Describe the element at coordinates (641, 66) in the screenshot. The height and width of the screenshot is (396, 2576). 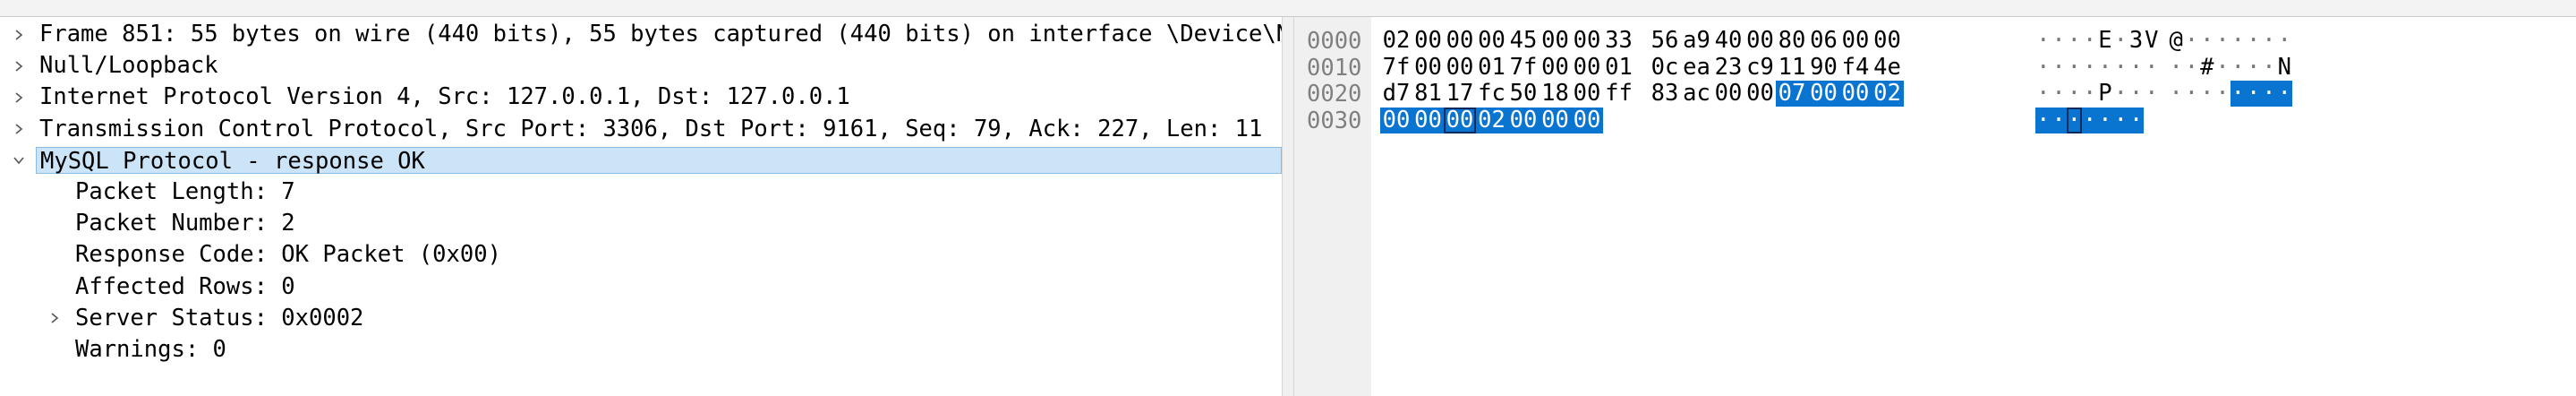
I see `tree-row: Null/Loopback` at that location.